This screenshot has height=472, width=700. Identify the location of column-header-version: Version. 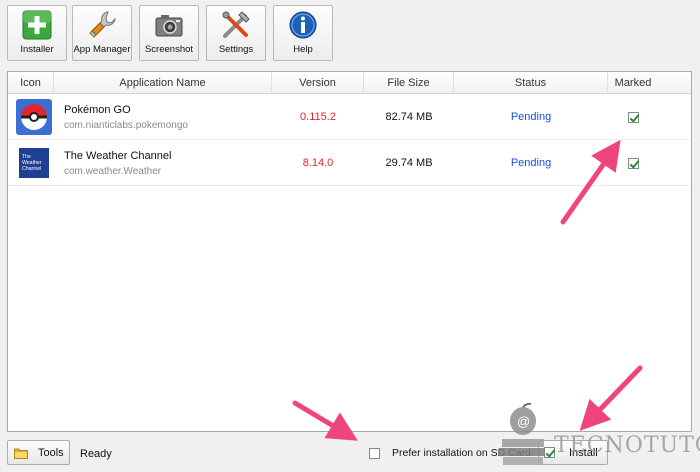
(318, 83).